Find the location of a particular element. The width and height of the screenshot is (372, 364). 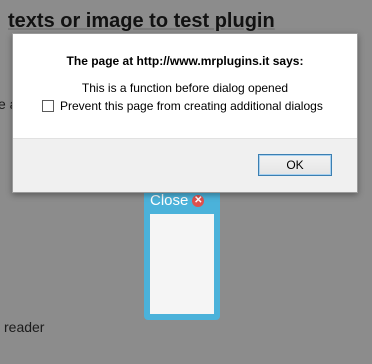

popup-close-label: Close is located at coordinates (169, 200).